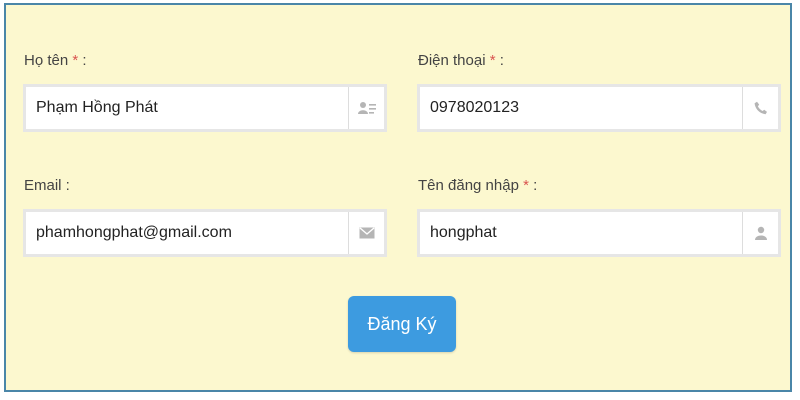 This screenshot has width=800, height=400. I want to click on contact-card-icon, so click(366, 108).